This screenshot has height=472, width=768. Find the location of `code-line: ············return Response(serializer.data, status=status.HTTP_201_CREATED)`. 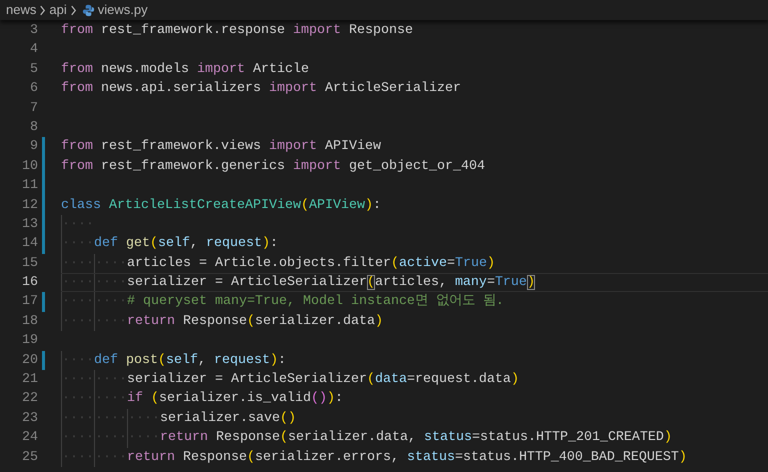

code-line: ············return Response(serializer.data, status=status.HTTP_201_CREATED) is located at coordinates (414, 438).